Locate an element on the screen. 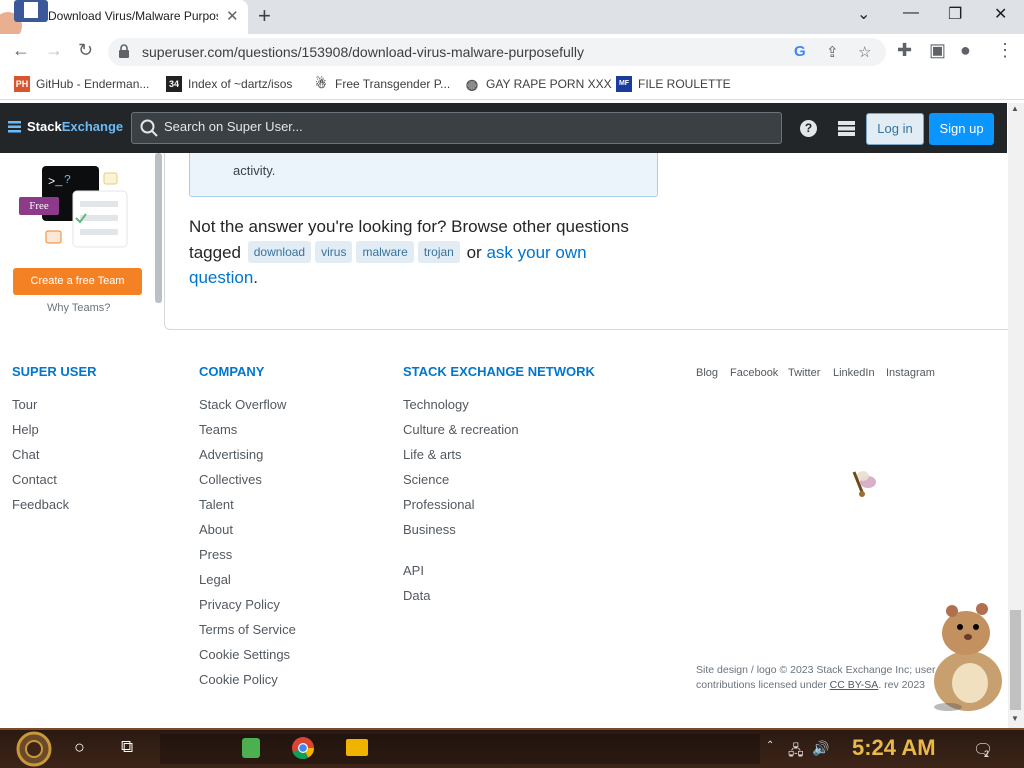  sidebar-scrollbar is located at coordinates (158, 228).